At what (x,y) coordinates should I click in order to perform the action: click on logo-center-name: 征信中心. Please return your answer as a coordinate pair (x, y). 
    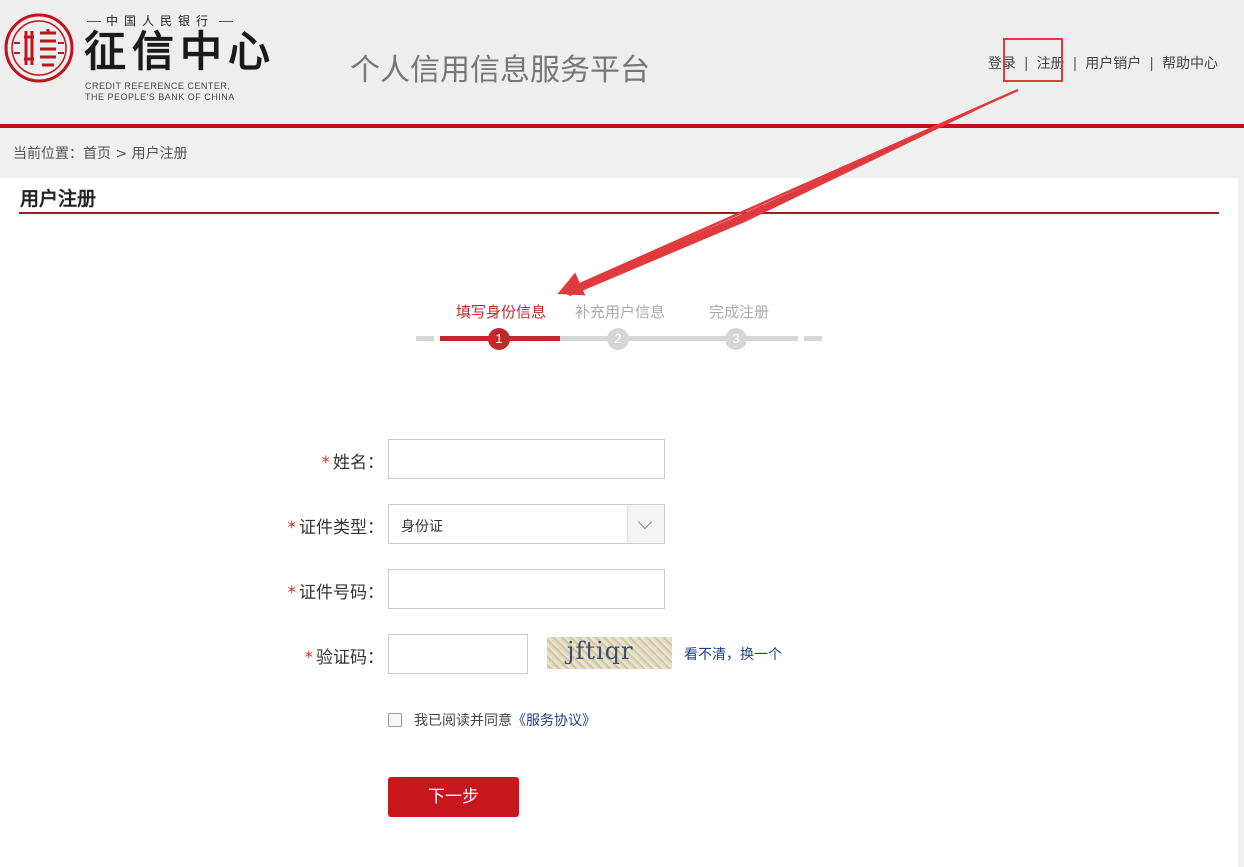
    Looking at the image, I should click on (180, 51).